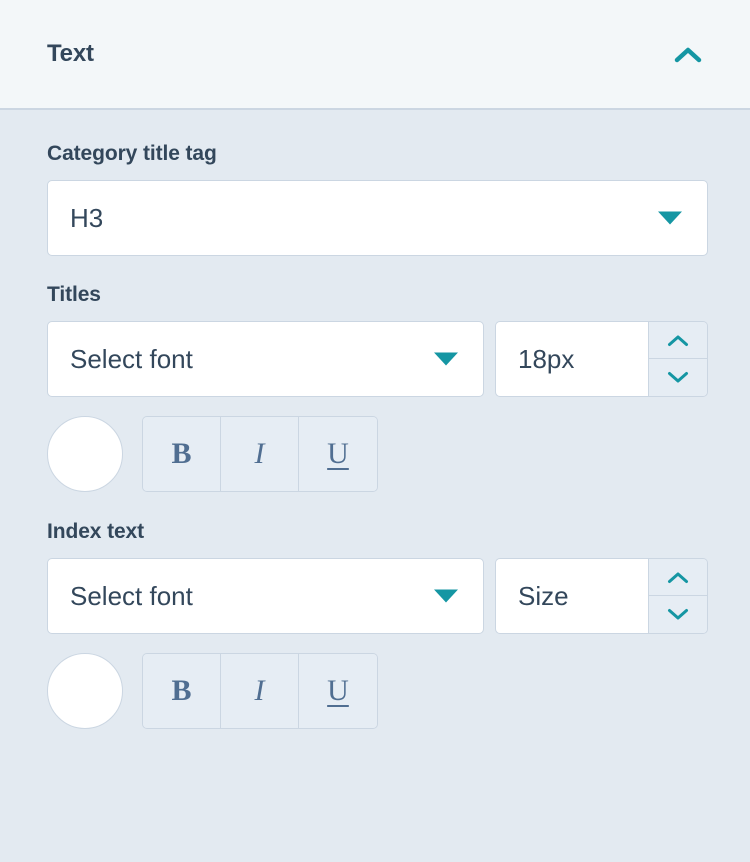 This screenshot has height=862, width=750. I want to click on field-category-title-tag: Category title tag H3, so click(398, 199).